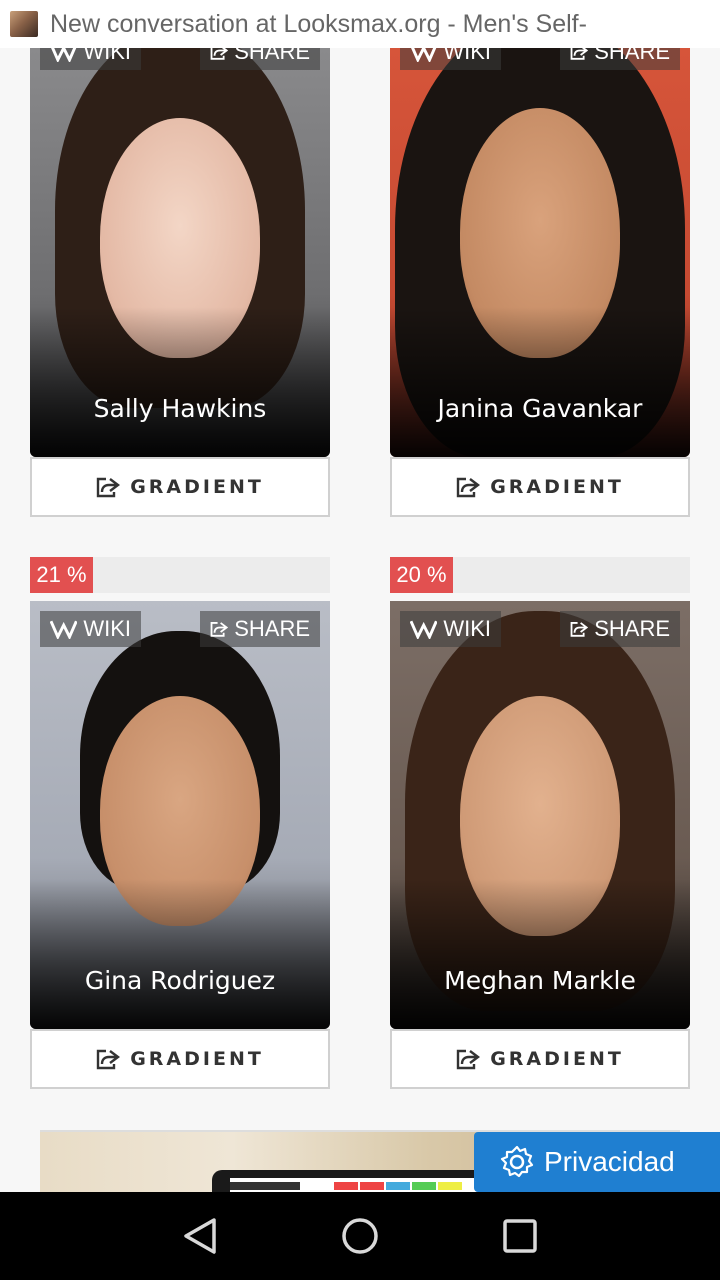 This screenshot has height=1280, width=720. I want to click on system-nav-bar, so click(360, 1236).